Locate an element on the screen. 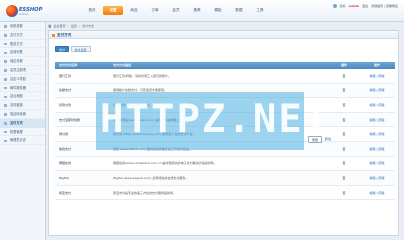 The height and width of the screenshot is (240, 404). site-logo: ESSHOP ecshop is located at coordinates (29, 11).